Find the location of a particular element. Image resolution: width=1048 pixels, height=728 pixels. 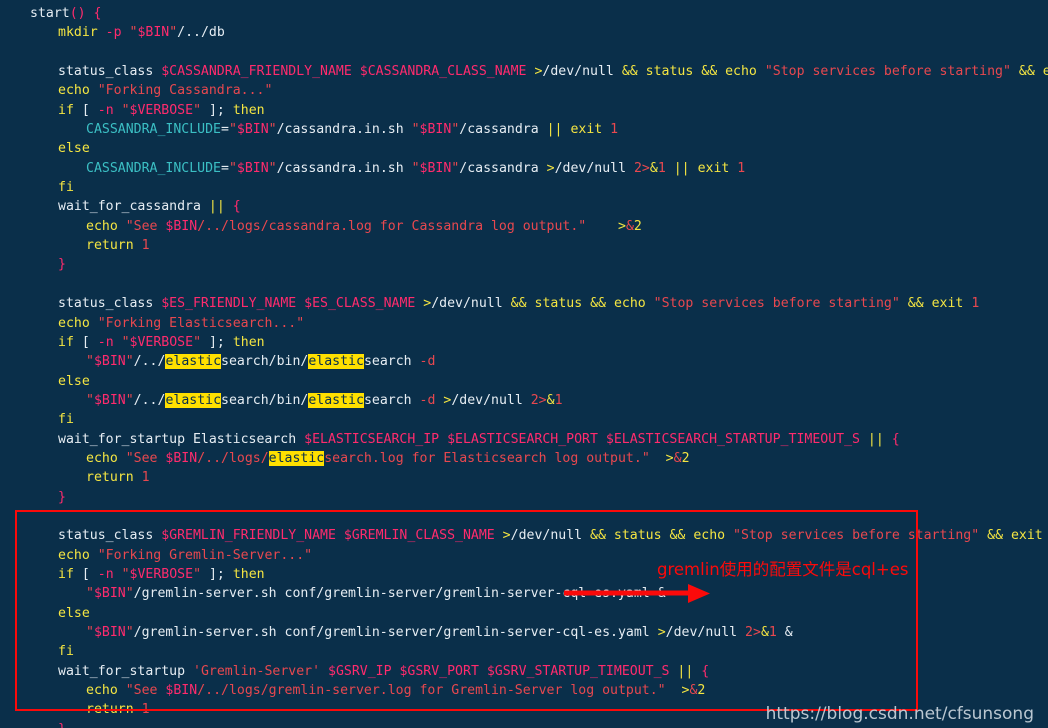

code-token: status is located at coordinates (669, 72).